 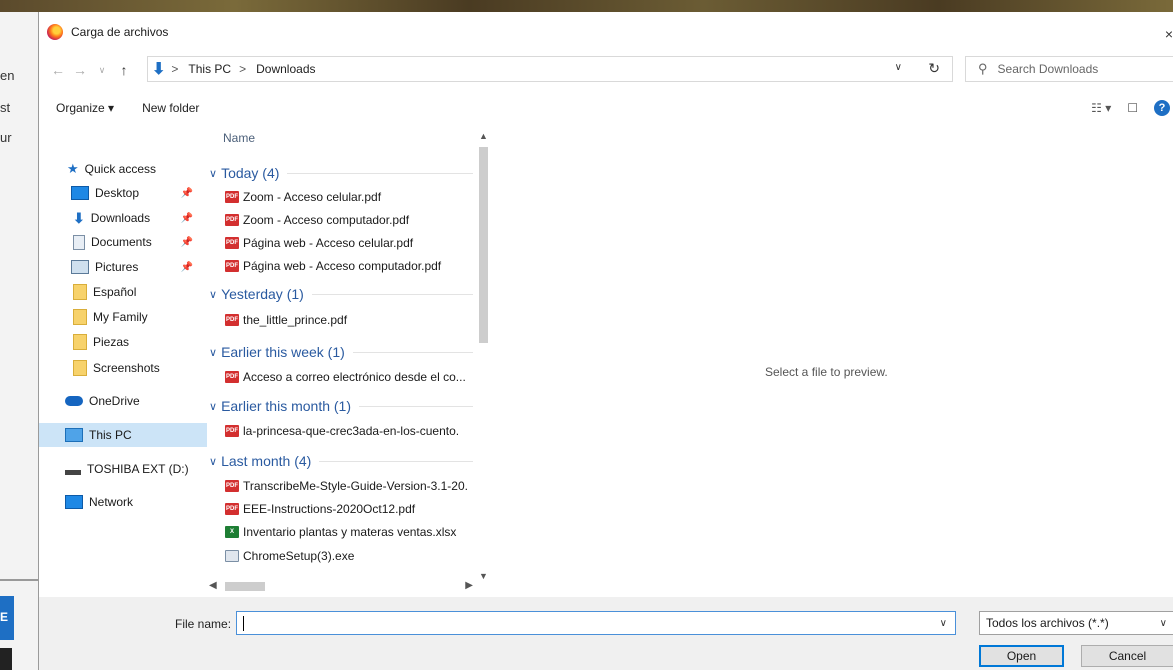 I want to click on breadcrumb-this-pc: This PC, so click(x=209, y=69).